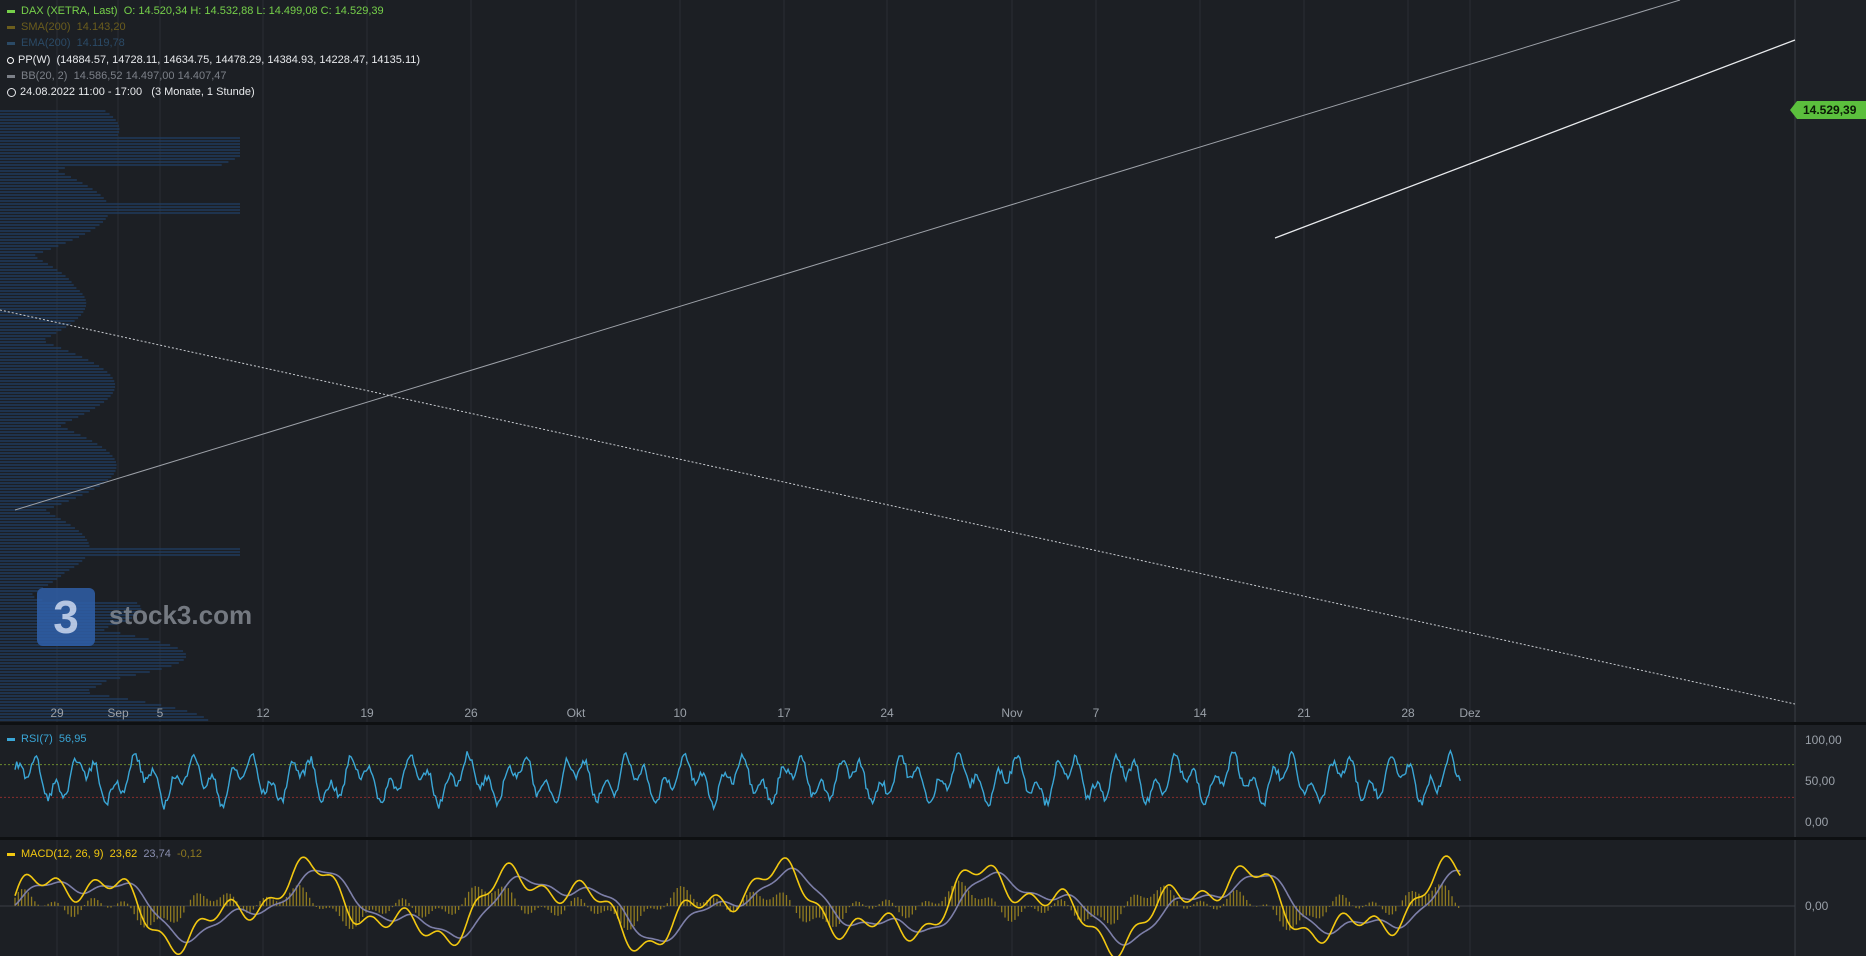  What do you see at coordinates (11, 739) in the screenshot?
I see `rsi-swatch` at bounding box center [11, 739].